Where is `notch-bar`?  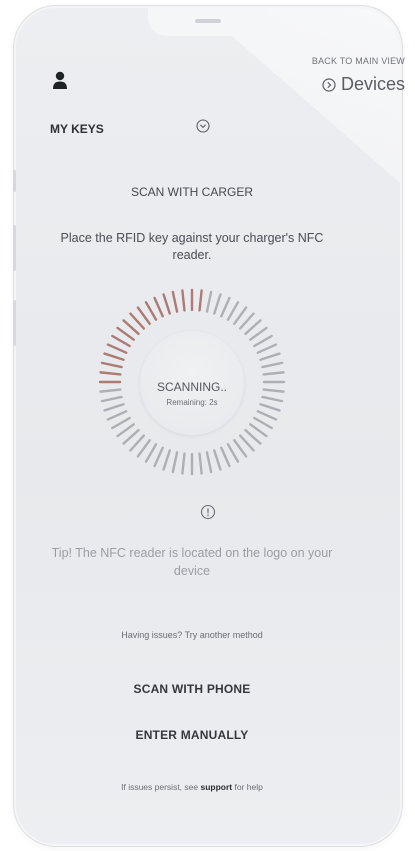 notch-bar is located at coordinates (208, 21).